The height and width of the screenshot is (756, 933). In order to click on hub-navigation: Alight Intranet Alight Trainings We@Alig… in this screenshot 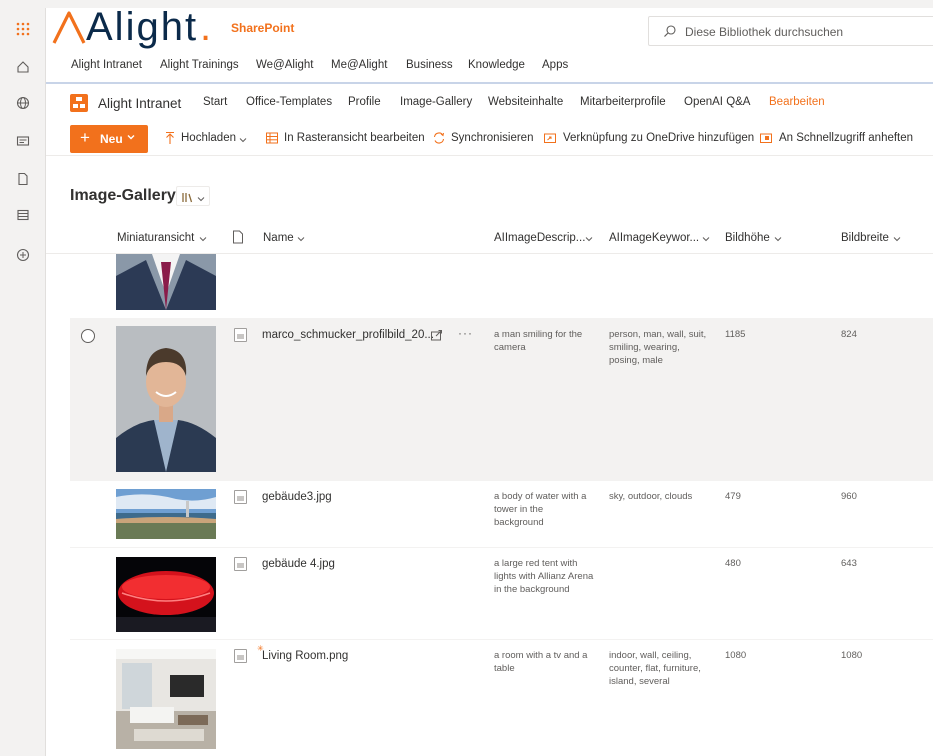, I will do `click(489, 67)`.